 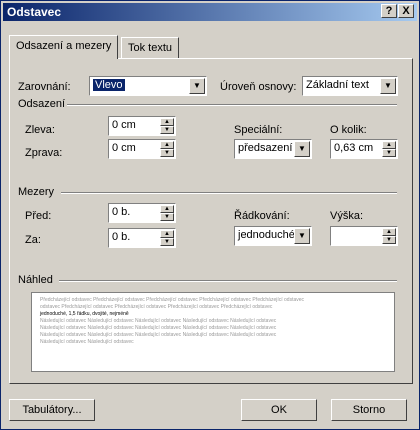 What do you see at coordinates (266, 235) in the screenshot?
I see `line-spacing-value: jednoduché` at bounding box center [266, 235].